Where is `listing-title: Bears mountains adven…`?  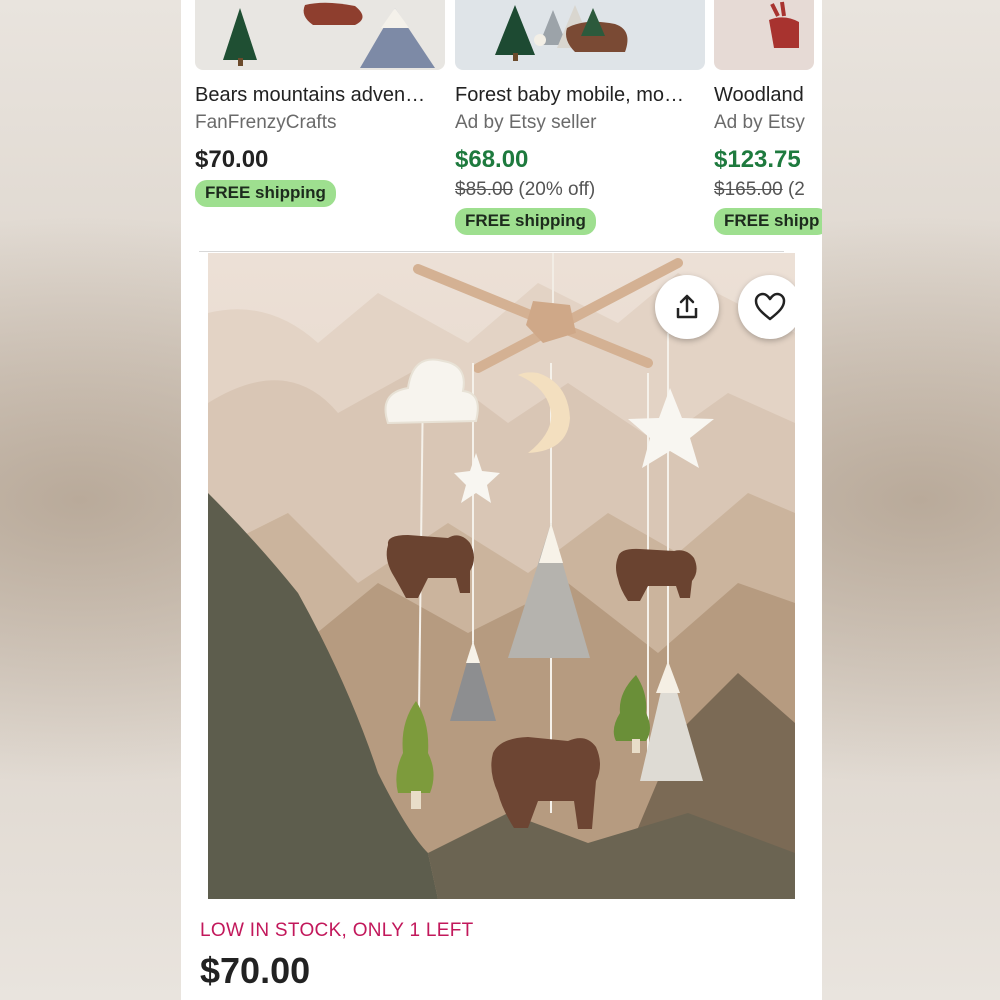 listing-title: Bears mountains adven… is located at coordinates (320, 95).